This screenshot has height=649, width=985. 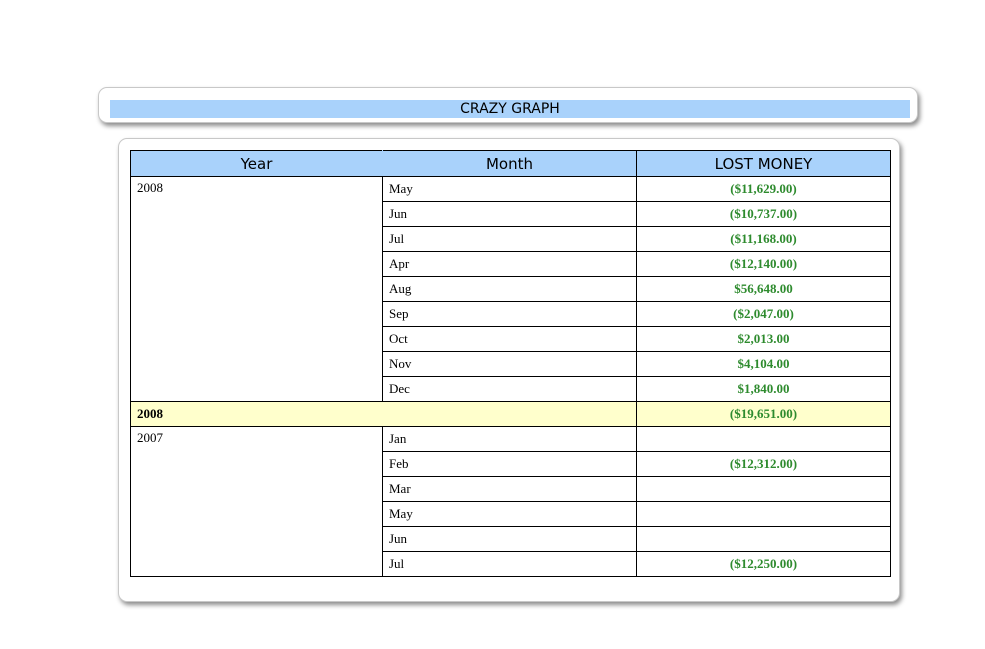 What do you see at coordinates (763, 314) in the screenshot?
I see `money-cell: ($2,047.00)` at bounding box center [763, 314].